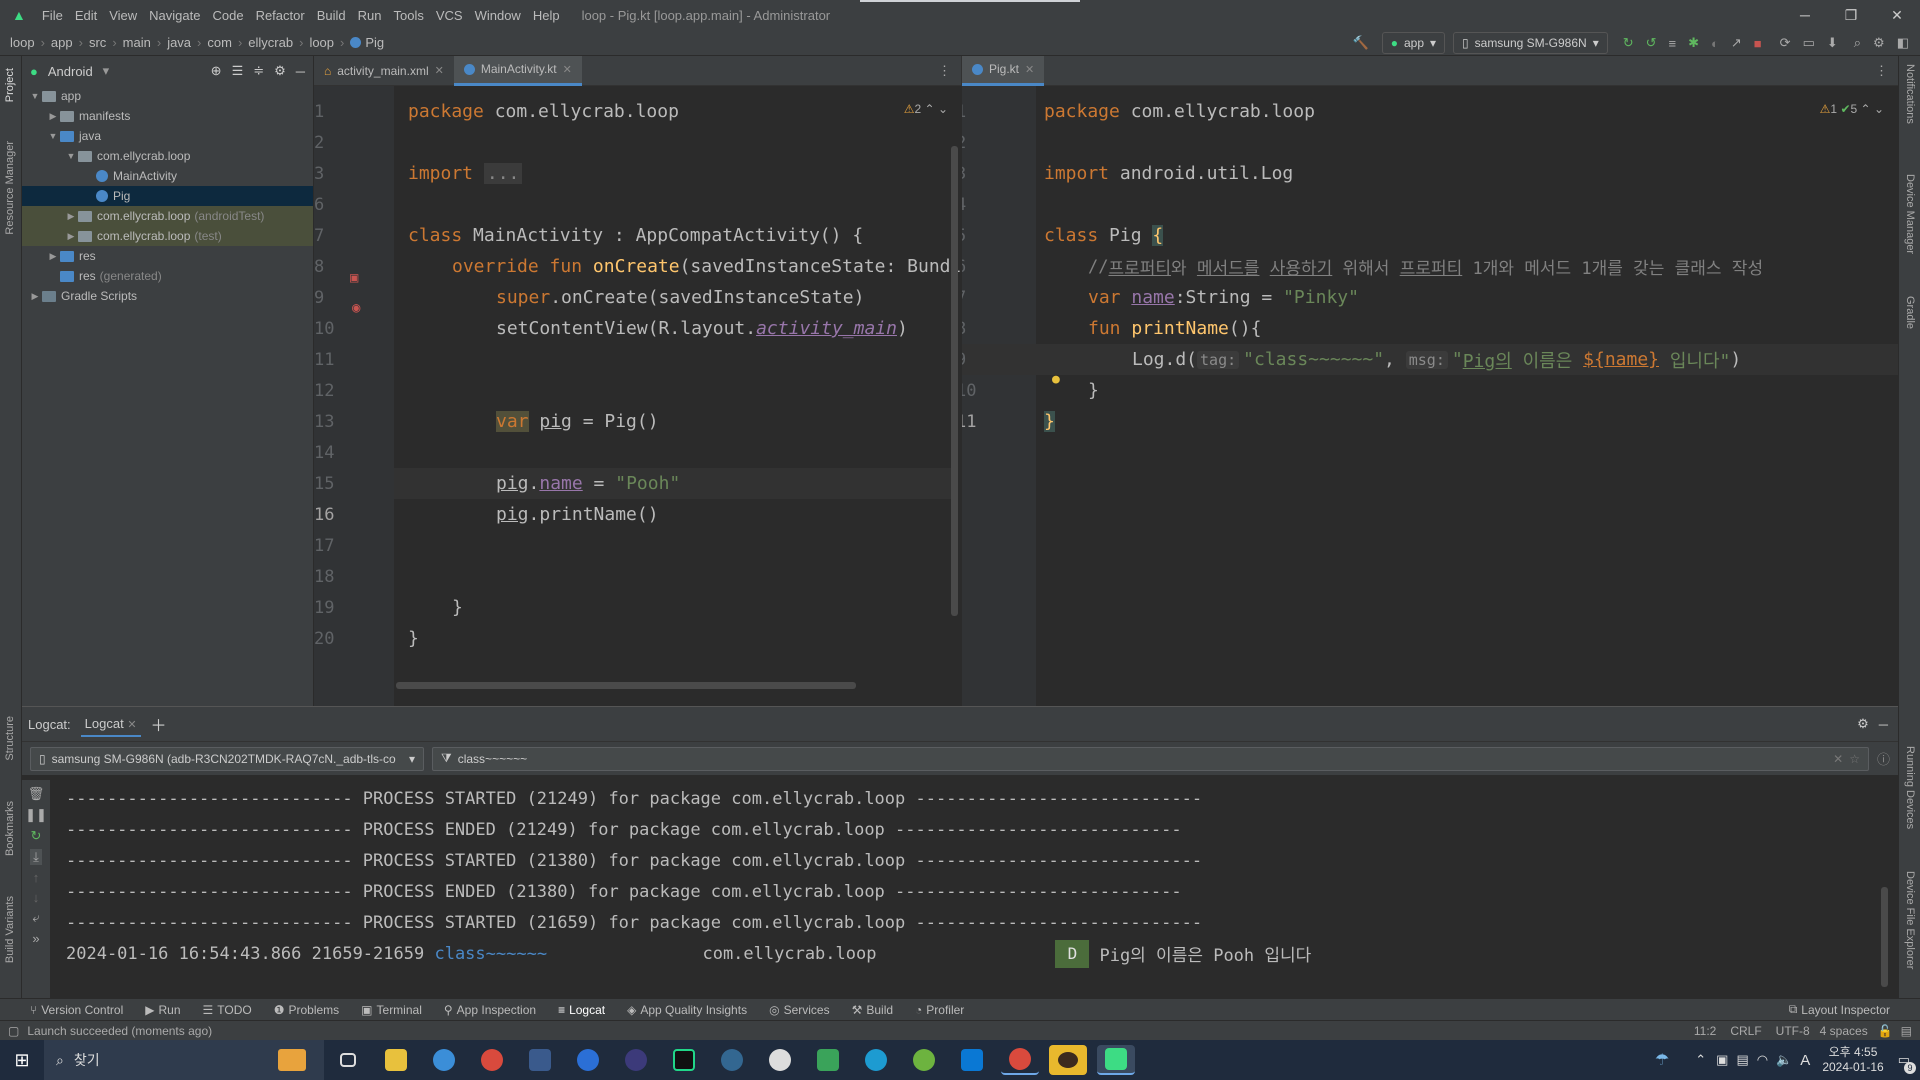 This screenshot has height=1080, width=1920. What do you see at coordinates (306, 1010) in the screenshot?
I see `tool-problems: ❶ Problems` at bounding box center [306, 1010].